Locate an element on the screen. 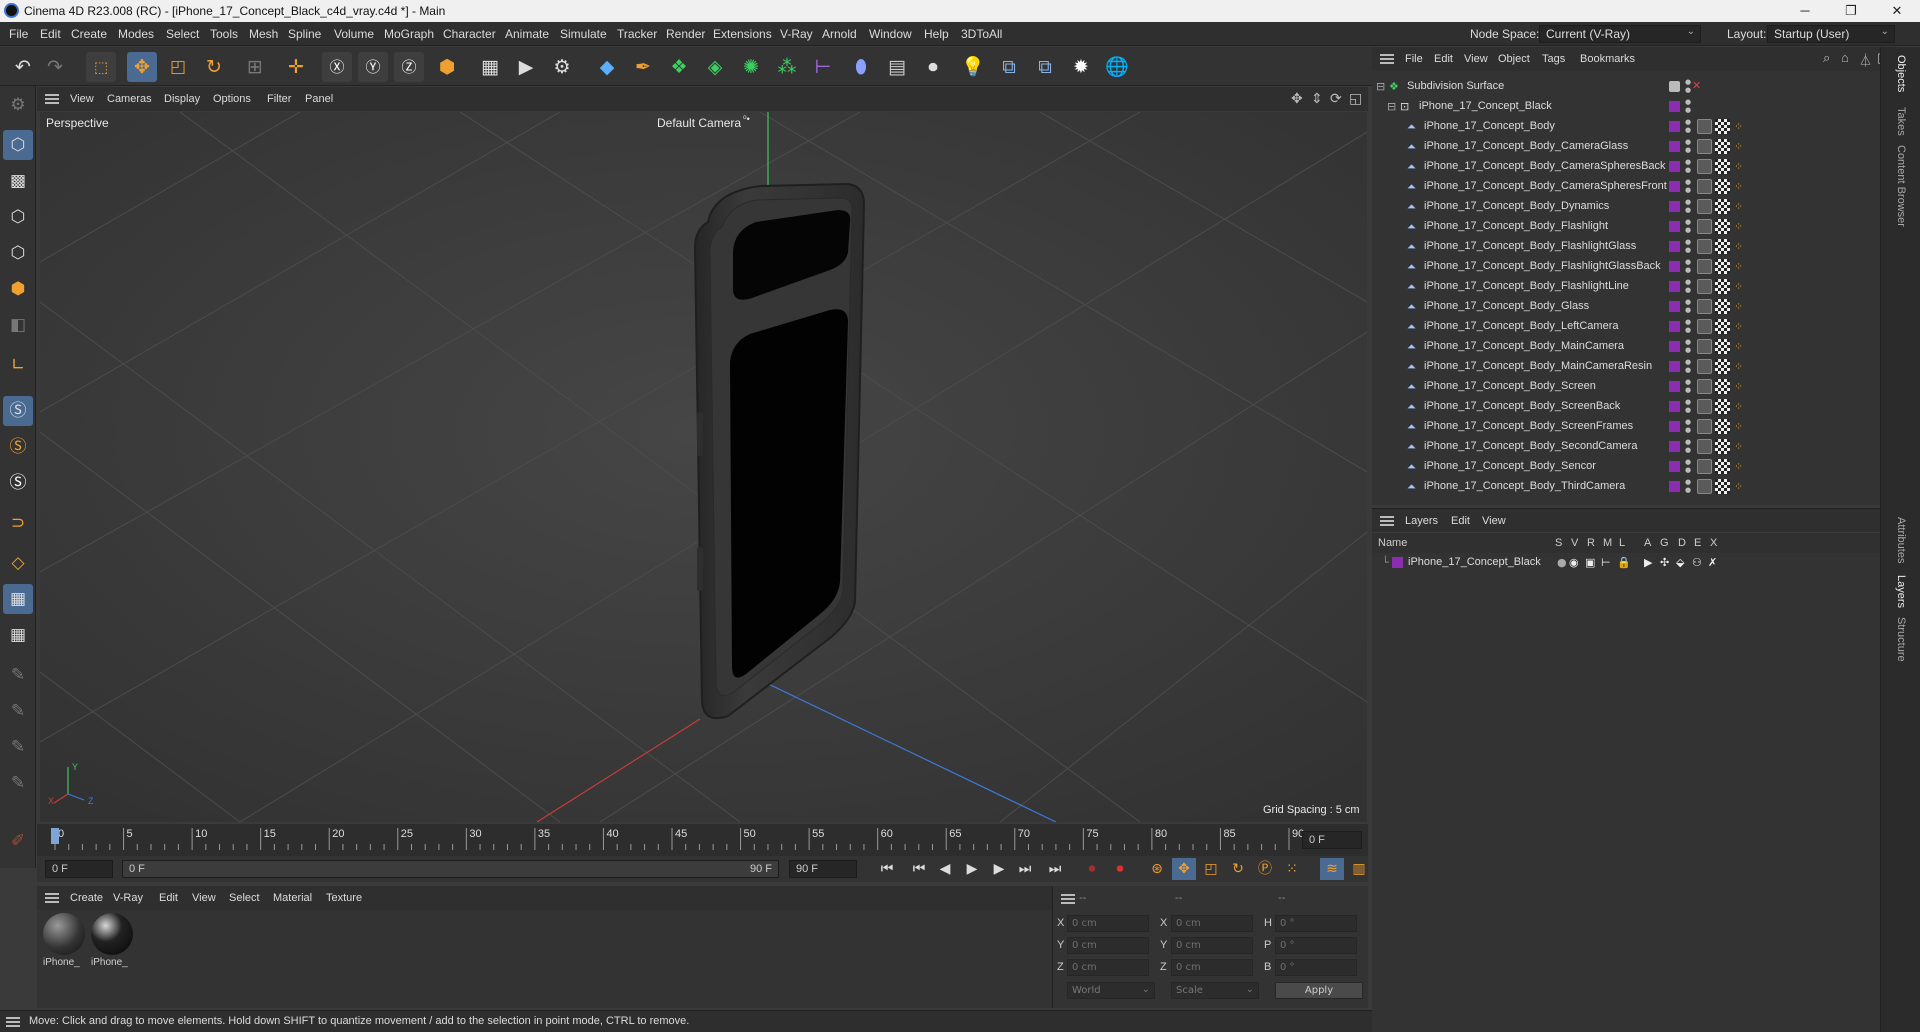 The width and height of the screenshot is (1920, 1032). z-axis-lock-icon: Ⓩ is located at coordinates (409, 67).